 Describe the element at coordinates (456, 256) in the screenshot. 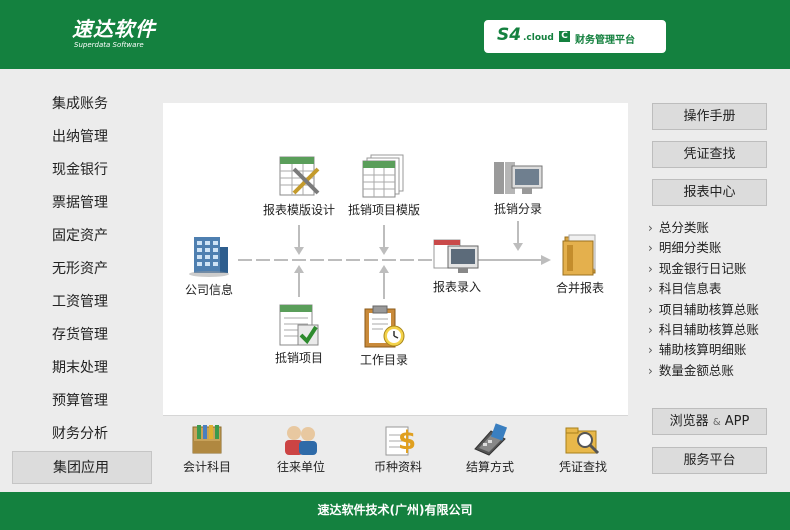

I see `screen-entry-icon` at that location.